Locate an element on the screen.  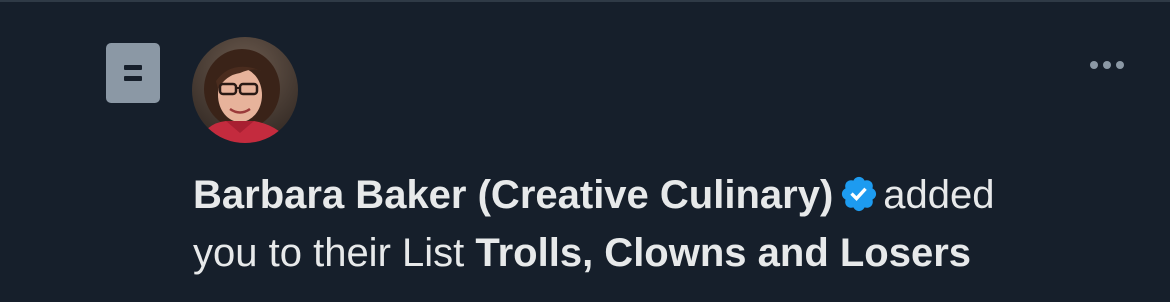
list-name-link: Trolls, Clowns and Losers is located at coordinates (723, 253).